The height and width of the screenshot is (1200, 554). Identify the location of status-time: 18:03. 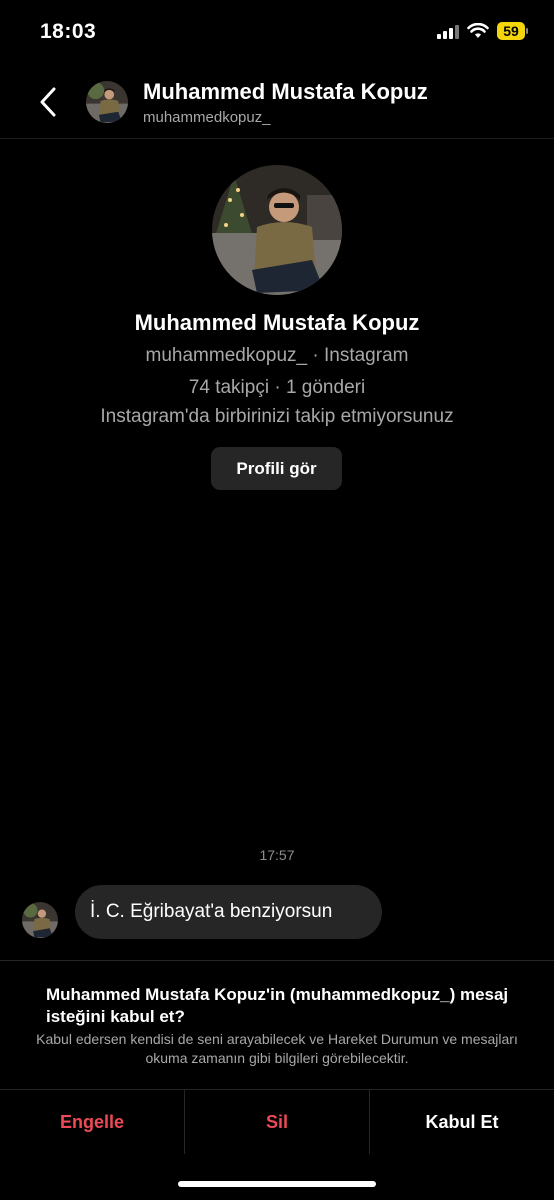
(68, 31).